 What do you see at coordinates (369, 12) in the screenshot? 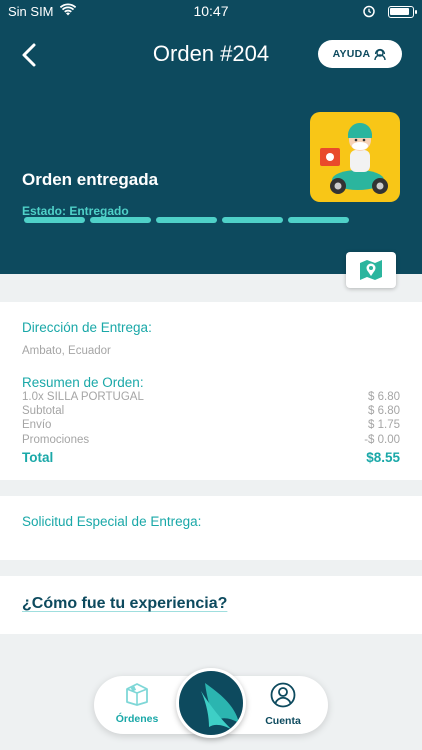
I see `alarm-icon` at bounding box center [369, 12].